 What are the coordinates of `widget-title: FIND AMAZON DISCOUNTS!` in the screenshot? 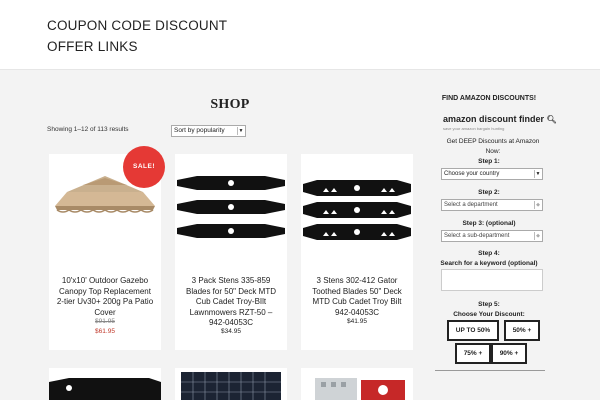 It's located at (489, 98).